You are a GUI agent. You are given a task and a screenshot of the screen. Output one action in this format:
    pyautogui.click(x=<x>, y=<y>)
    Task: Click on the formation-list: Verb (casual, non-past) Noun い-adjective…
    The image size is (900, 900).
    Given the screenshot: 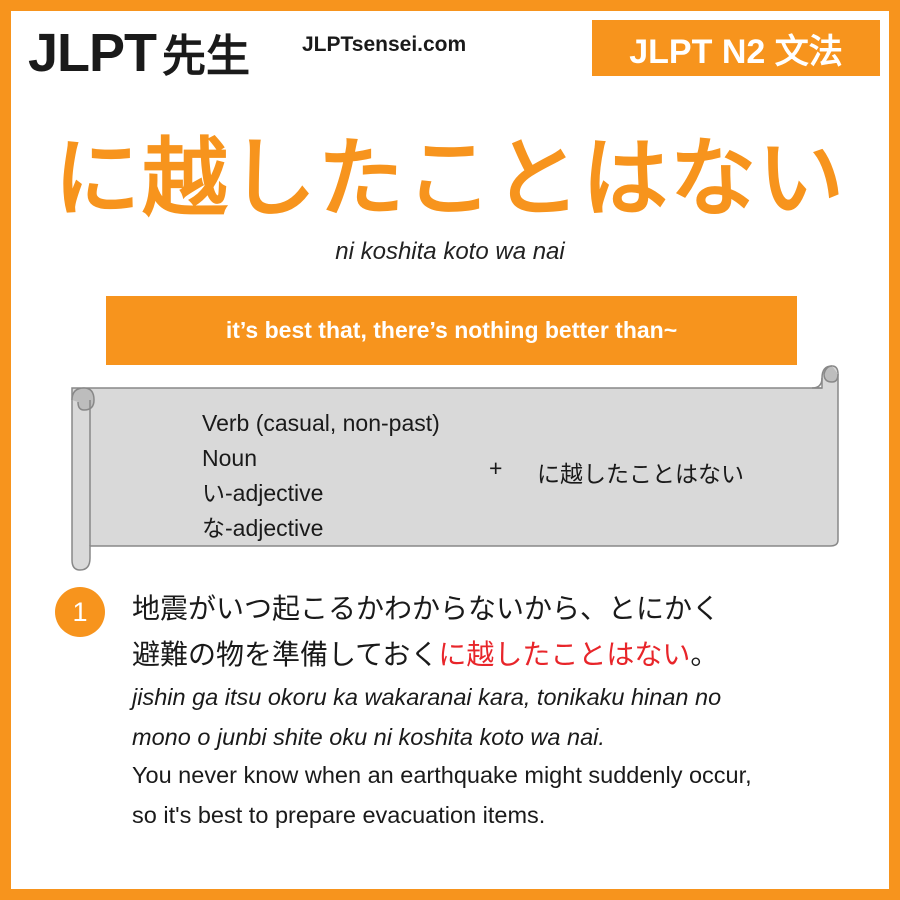 What is the action you would take?
    pyautogui.click(x=321, y=476)
    